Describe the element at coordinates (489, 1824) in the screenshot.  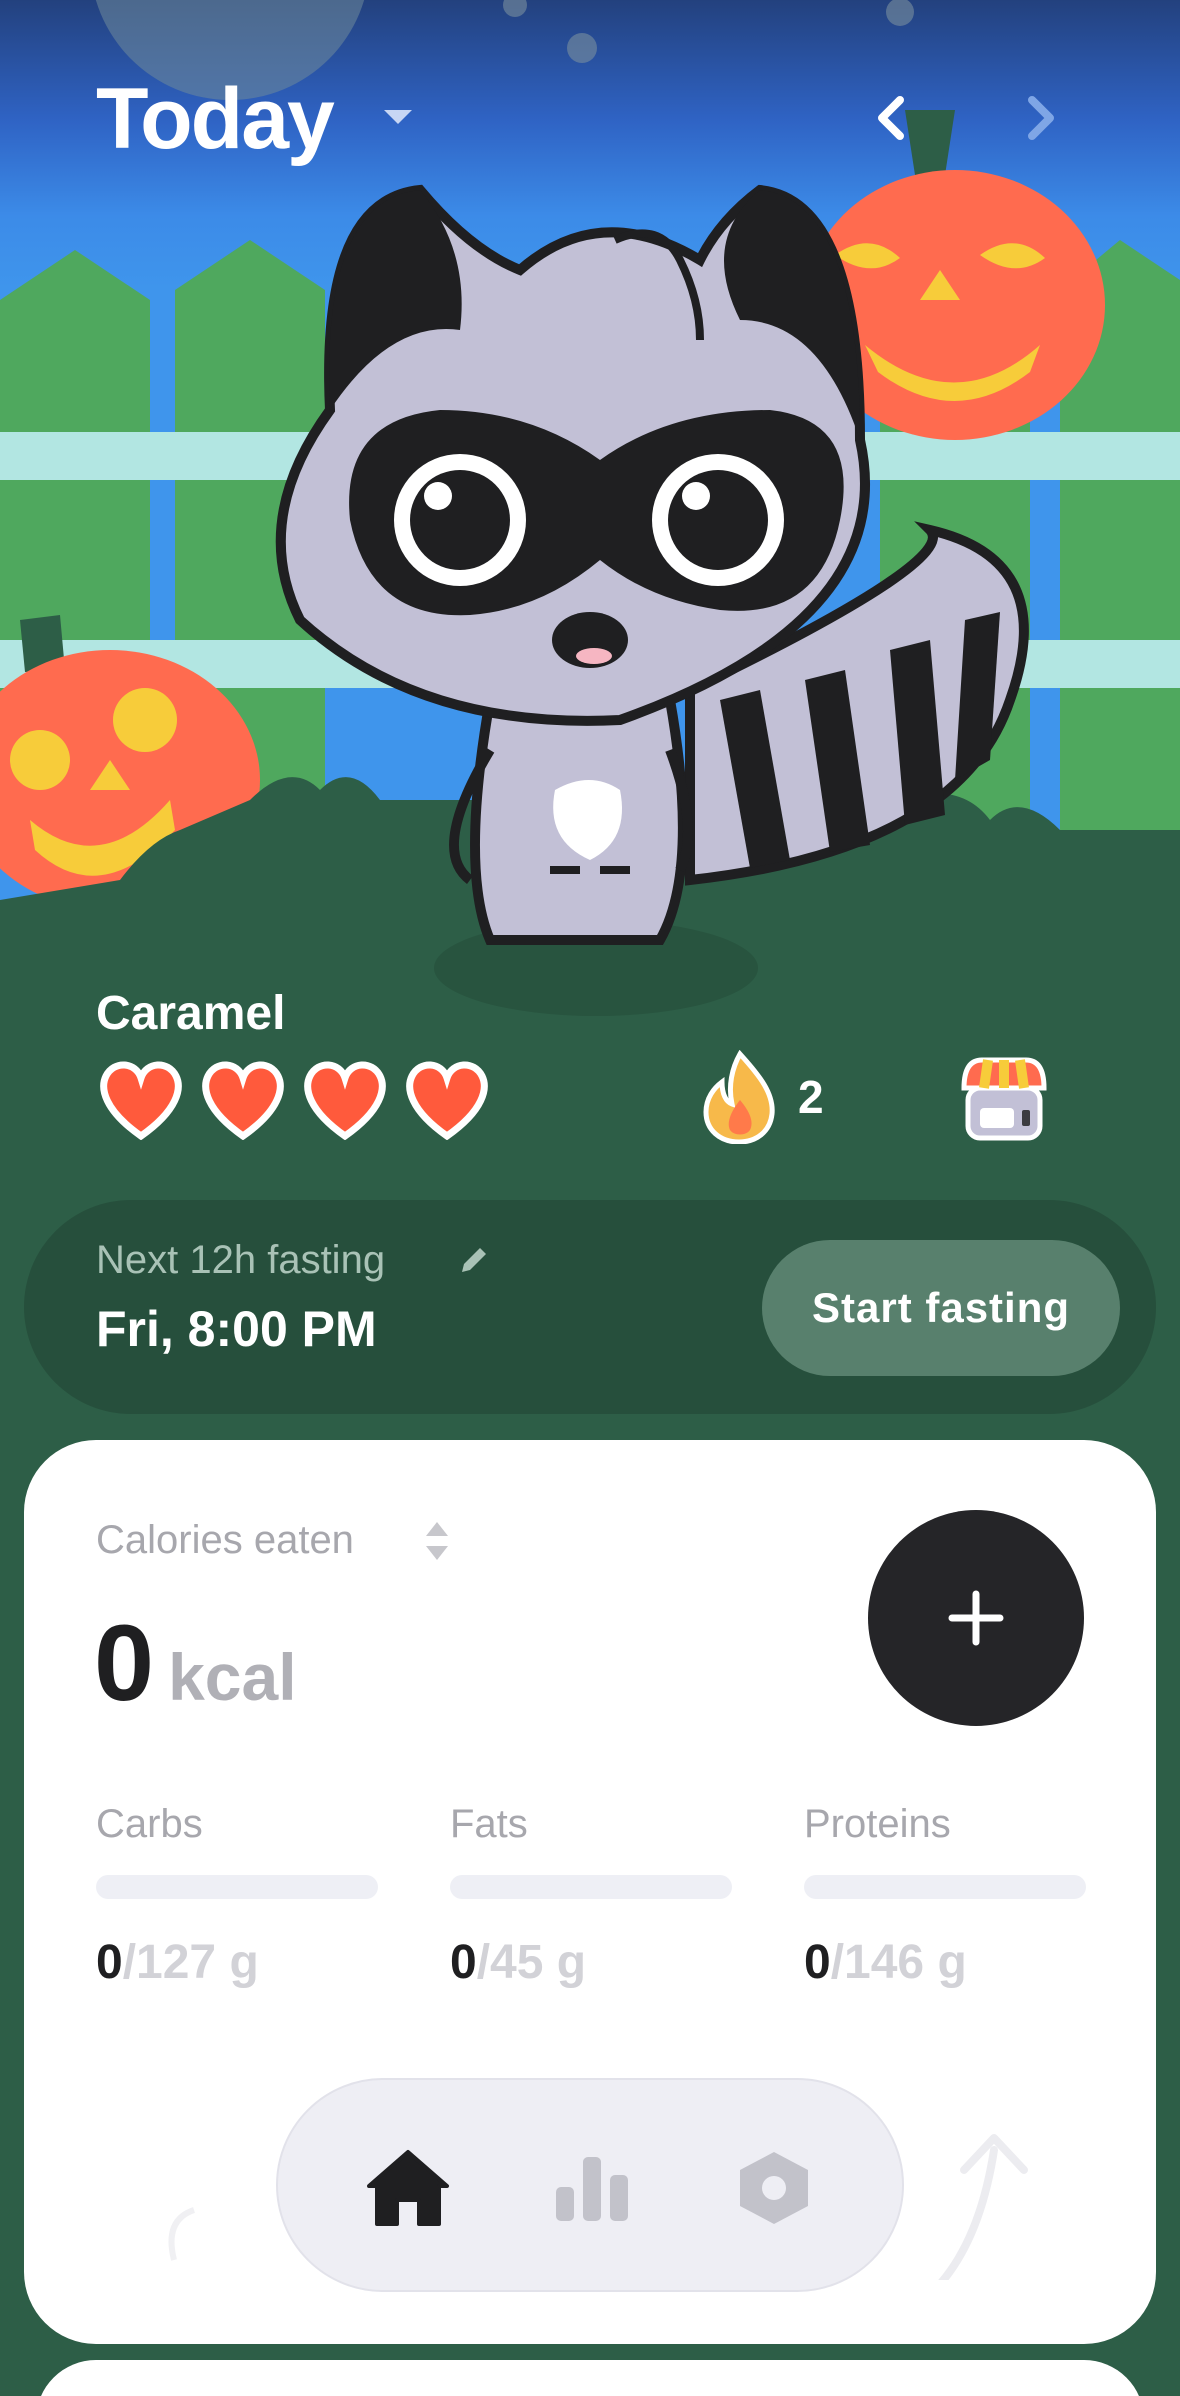
I see `macro-name: Fats` at that location.